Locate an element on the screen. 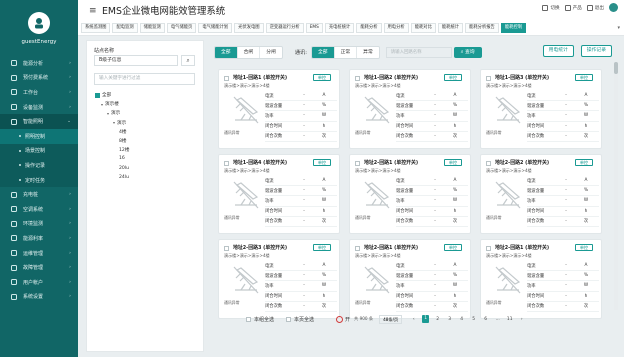  sidebar-item: 用户帐户 › is located at coordinates (39, 282).